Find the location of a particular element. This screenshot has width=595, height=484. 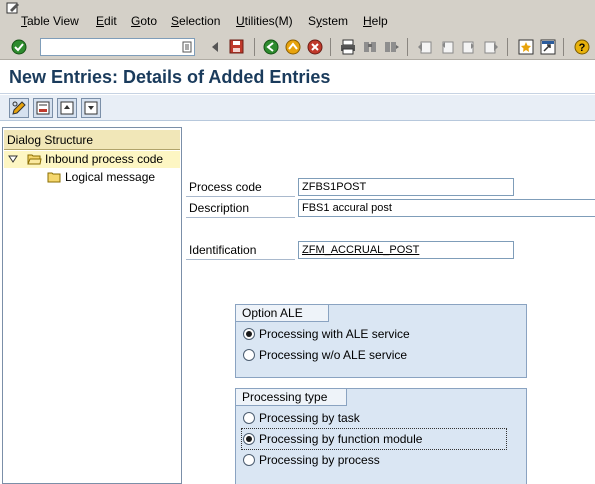

option-ale-title: Option ALE is located at coordinates (282, 313).